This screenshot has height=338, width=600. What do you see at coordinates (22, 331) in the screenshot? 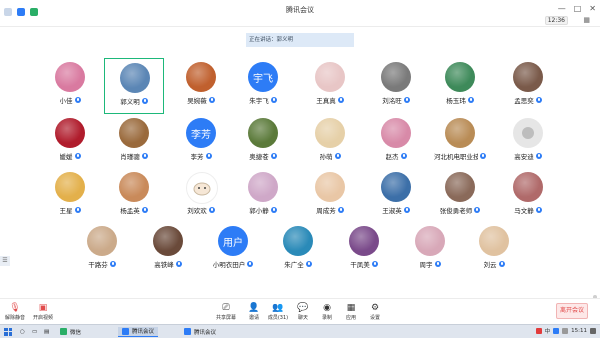
I see `search-icon: ○` at bounding box center [22, 331].